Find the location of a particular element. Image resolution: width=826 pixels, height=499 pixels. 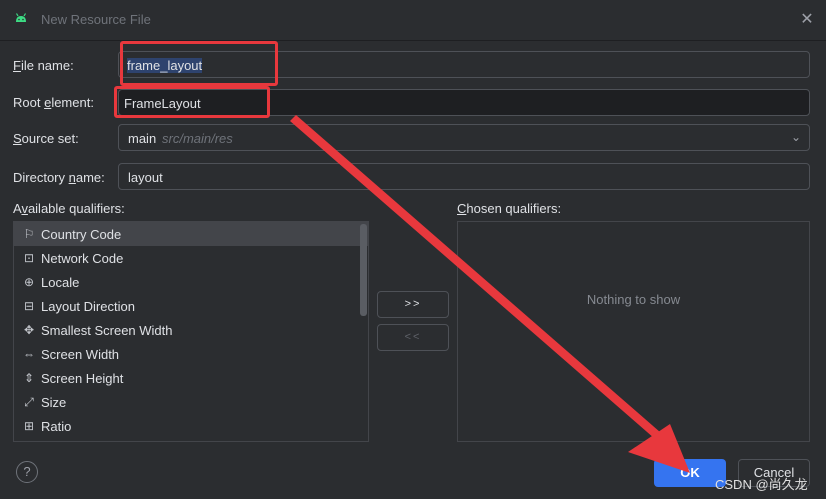

list-item-locale: ⊕ Locale is located at coordinates (191, 282).